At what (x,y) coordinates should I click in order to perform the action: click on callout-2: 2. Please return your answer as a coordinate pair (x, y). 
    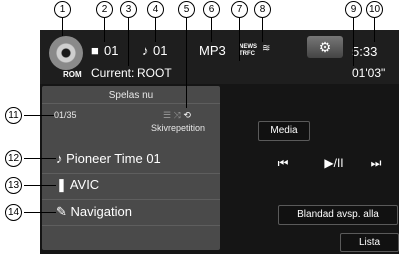
    Looking at the image, I should click on (104, 9).